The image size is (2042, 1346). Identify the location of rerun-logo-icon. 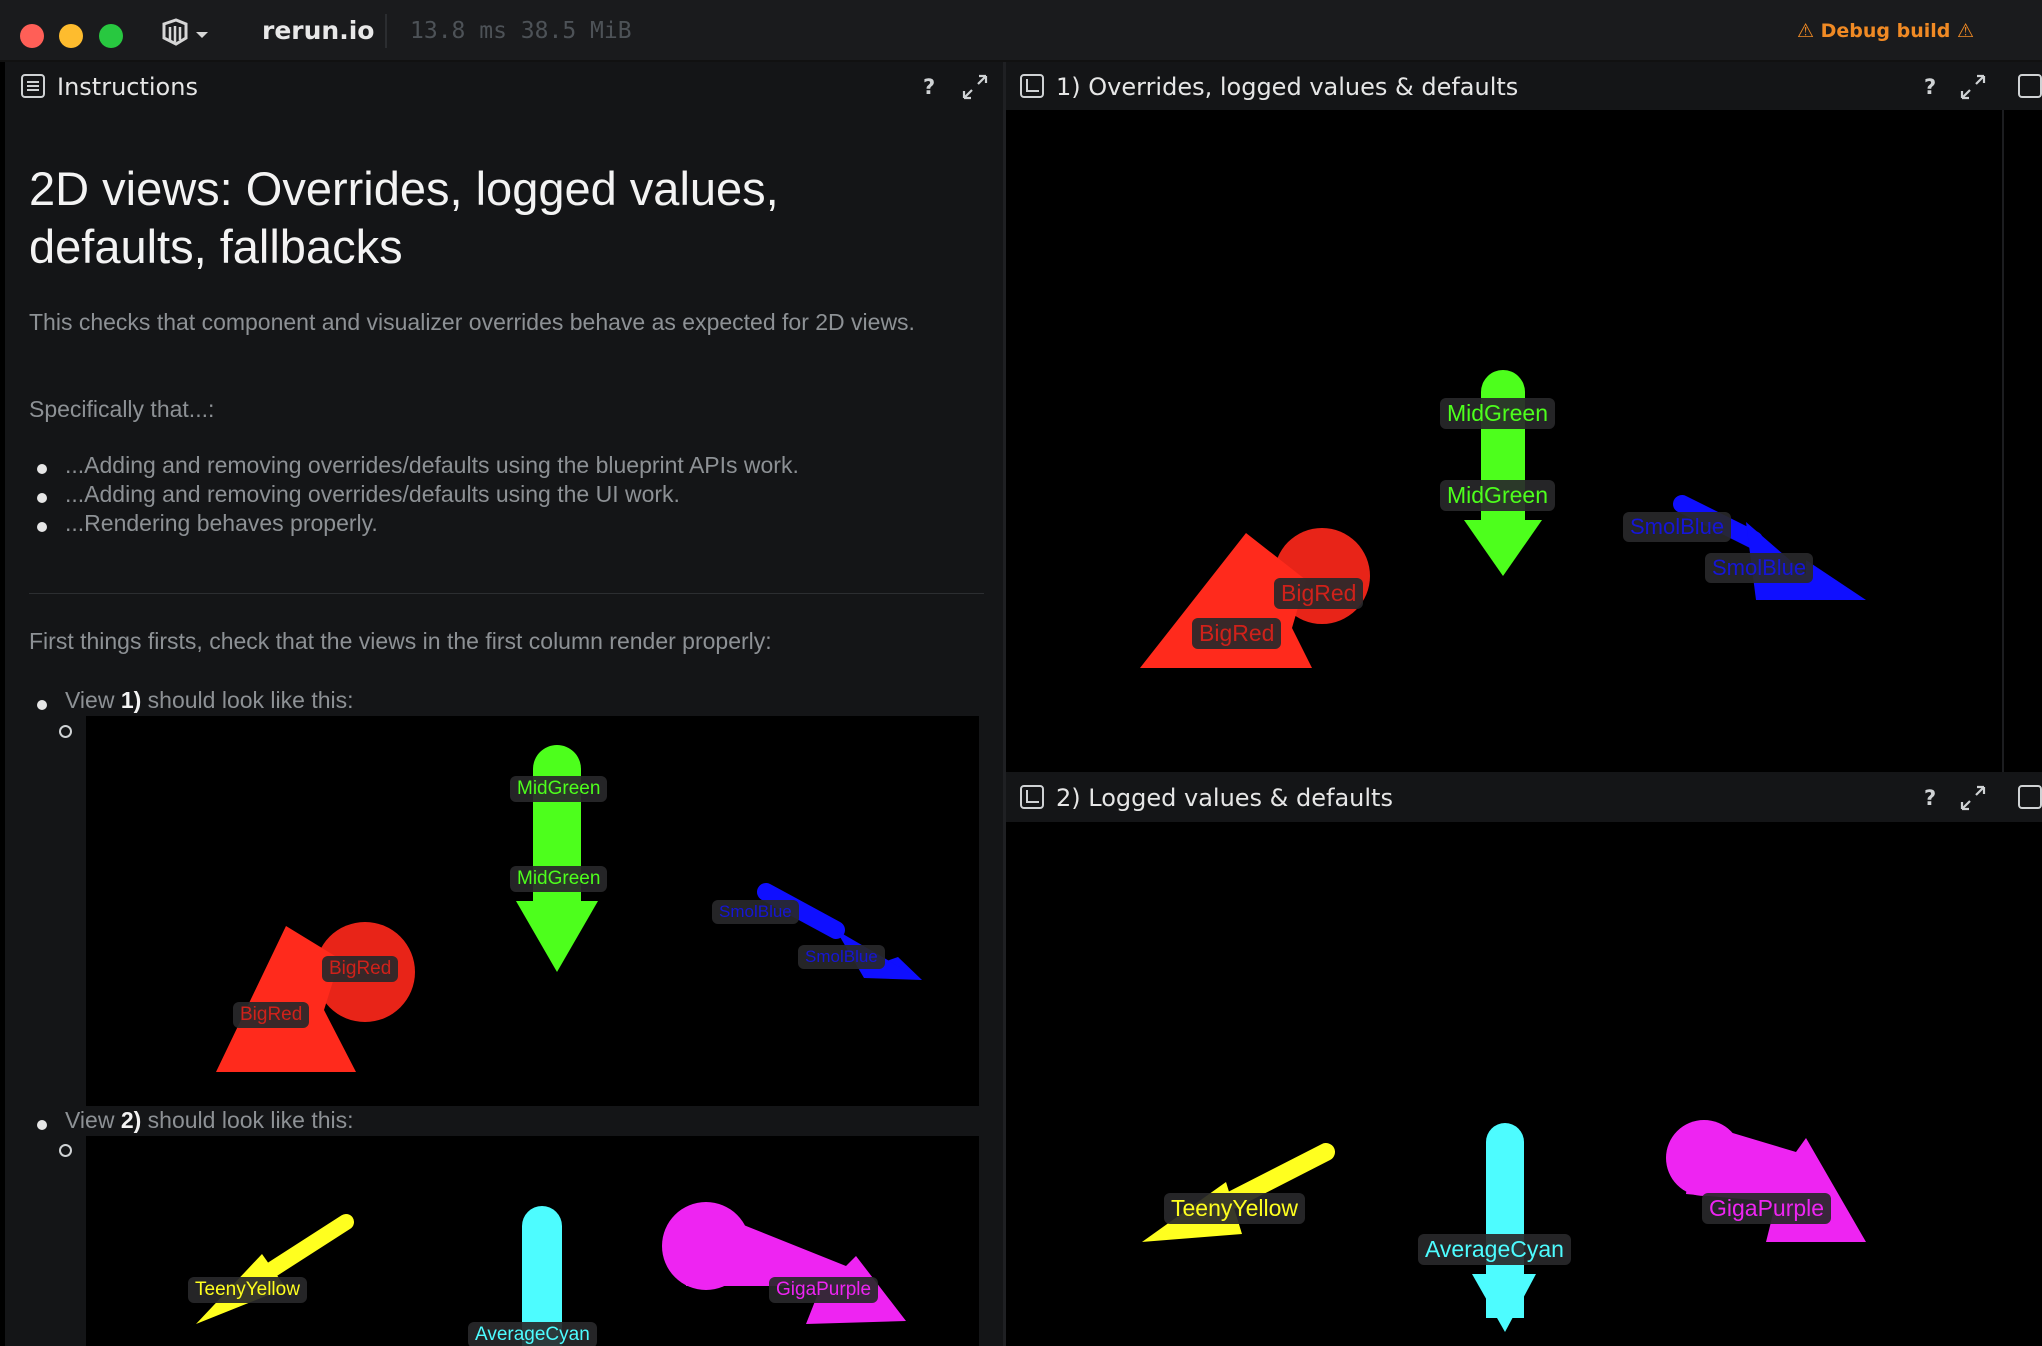
(185, 32).